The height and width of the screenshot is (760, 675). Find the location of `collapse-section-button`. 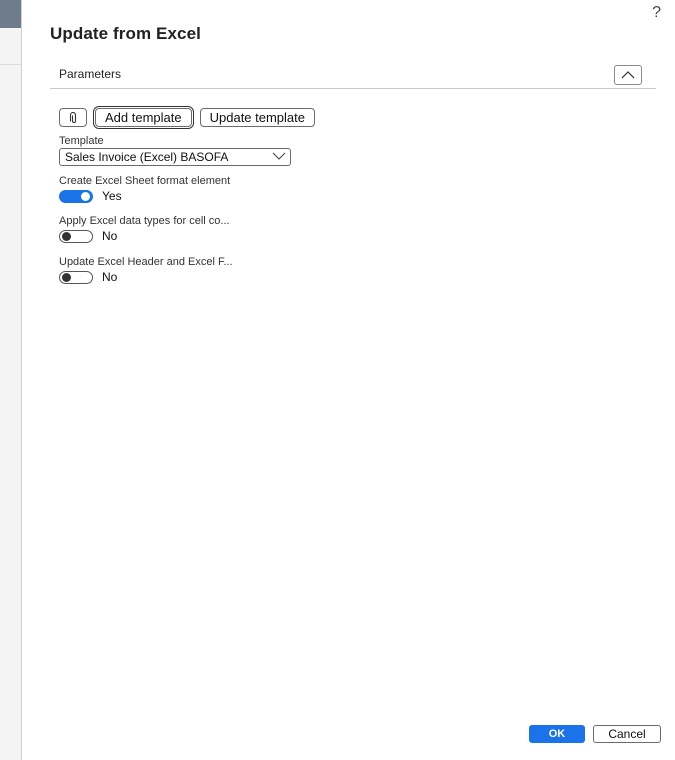

collapse-section-button is located at coordinates (628, 75).